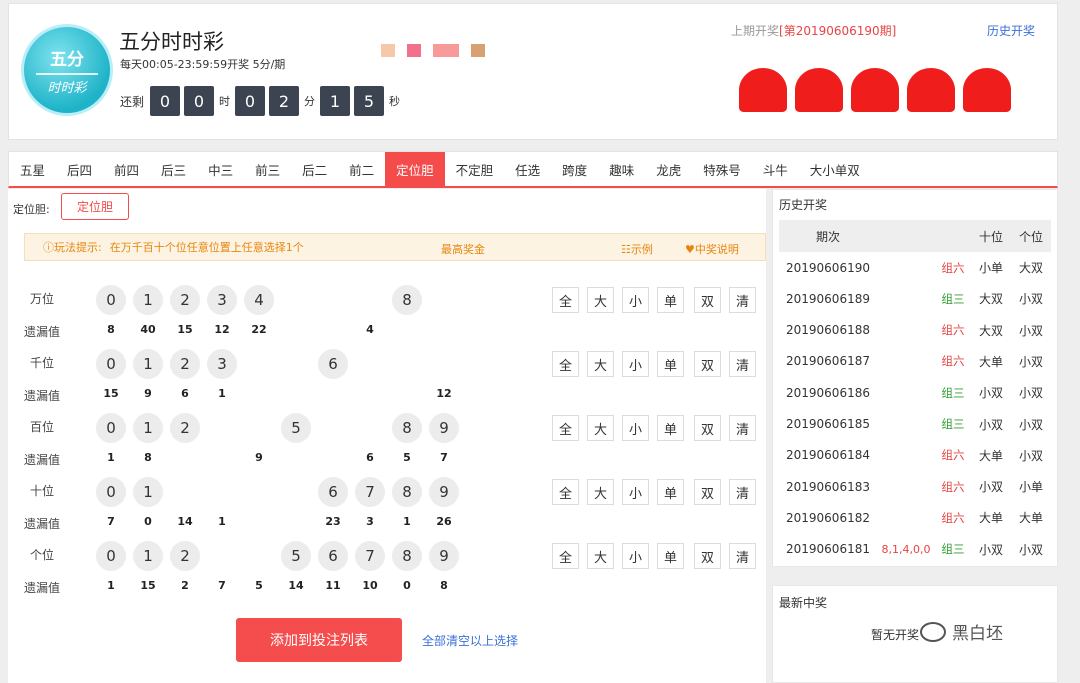 The height and width of the screenshot is (683, 1080). I want to click on tab-不定胆: 不定胆, so click(475, 169).